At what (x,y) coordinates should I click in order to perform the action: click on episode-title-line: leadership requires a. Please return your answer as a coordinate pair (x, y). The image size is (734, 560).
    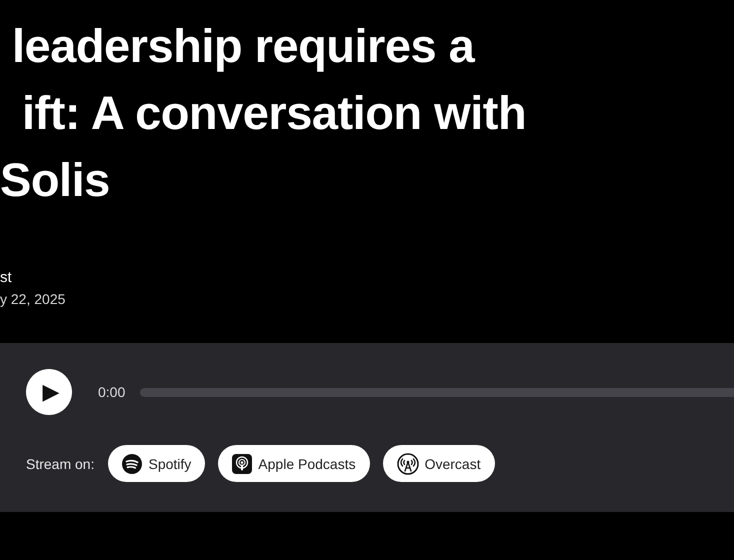
    Looking at the image, I should click on (243, 46).